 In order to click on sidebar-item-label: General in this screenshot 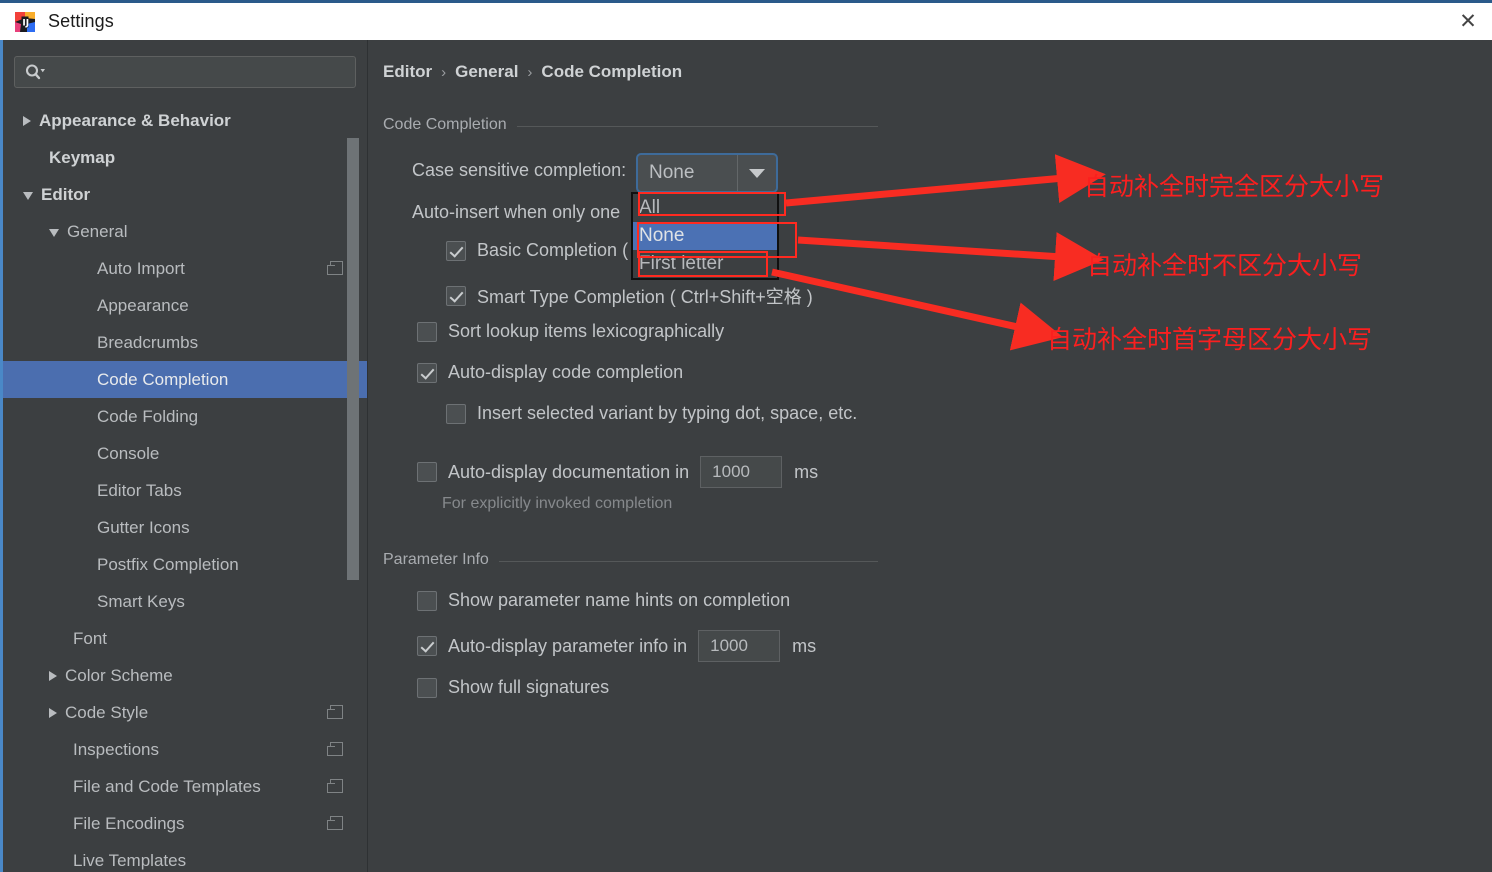, I will do `click(97, 231)`.